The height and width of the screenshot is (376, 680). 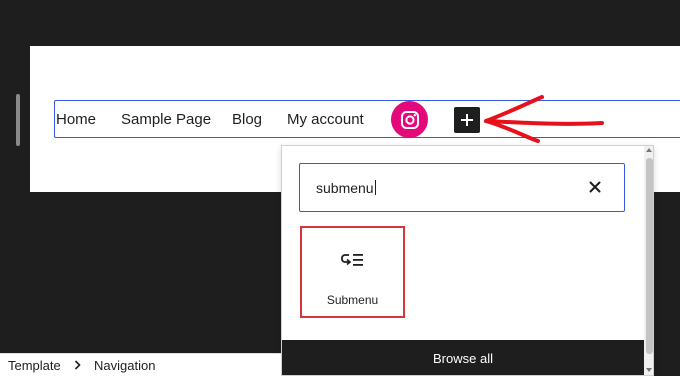 What do you see at coordinates (18, 120) in the screenshot?
I see `resize-handle` at bounding box center [18, 120].